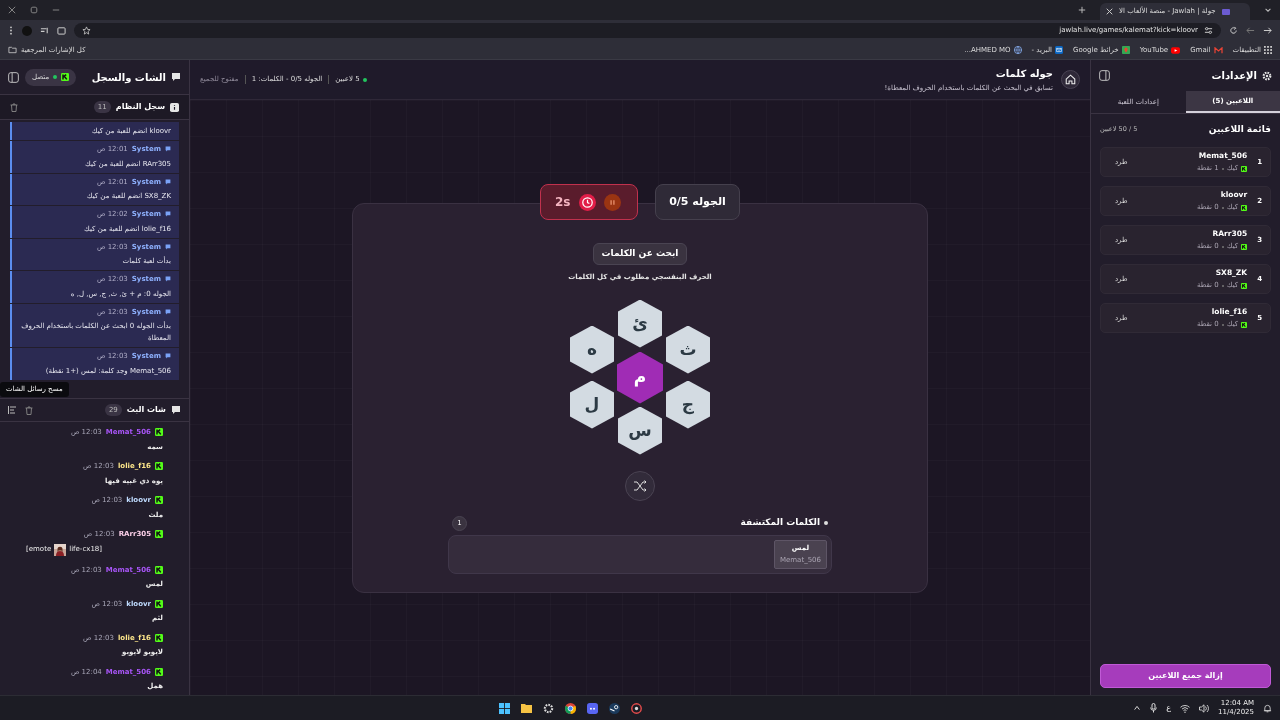 The height and width of the screenshot is (720, 1280). Describe the element at coordinates (1169, 708) in the screenshot. I see `language-indicator: ع` at that location.